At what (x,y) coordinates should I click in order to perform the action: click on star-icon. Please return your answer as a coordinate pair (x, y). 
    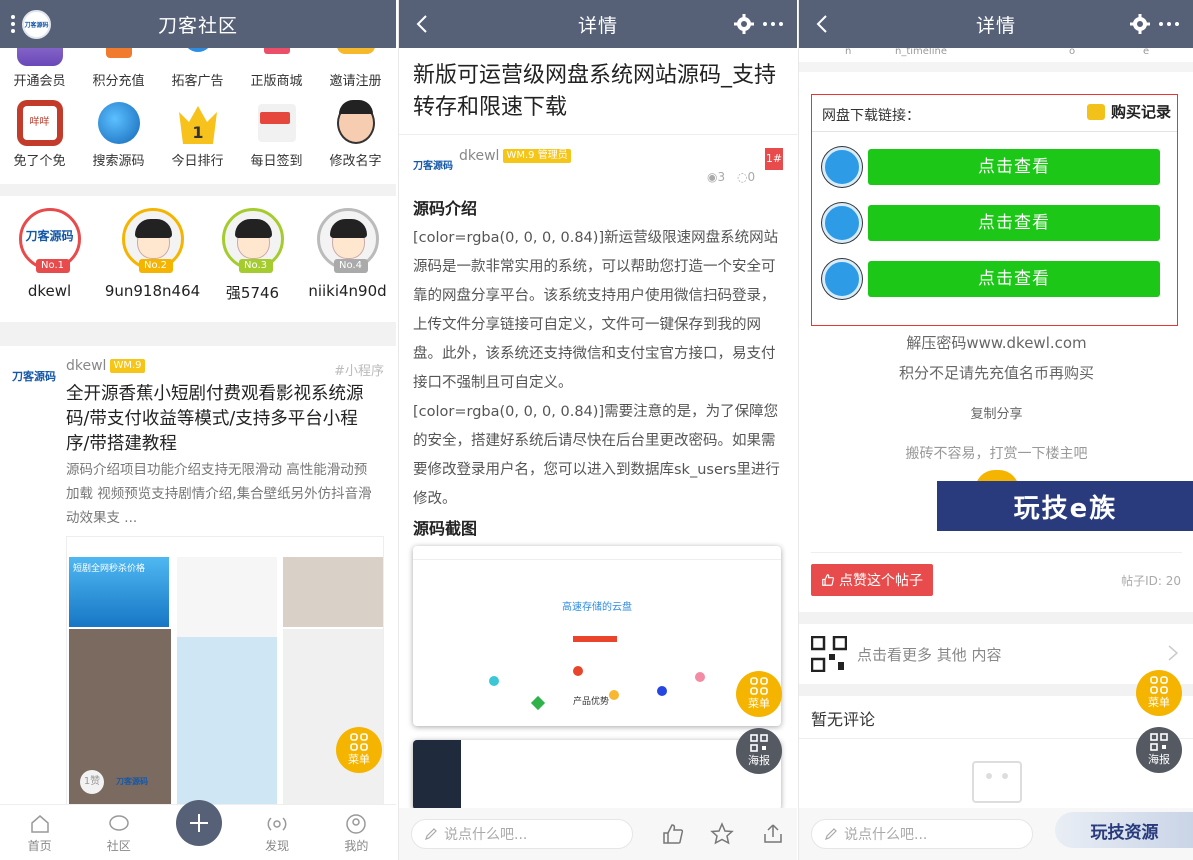
    Looking at the image, I should click on (722, 834).